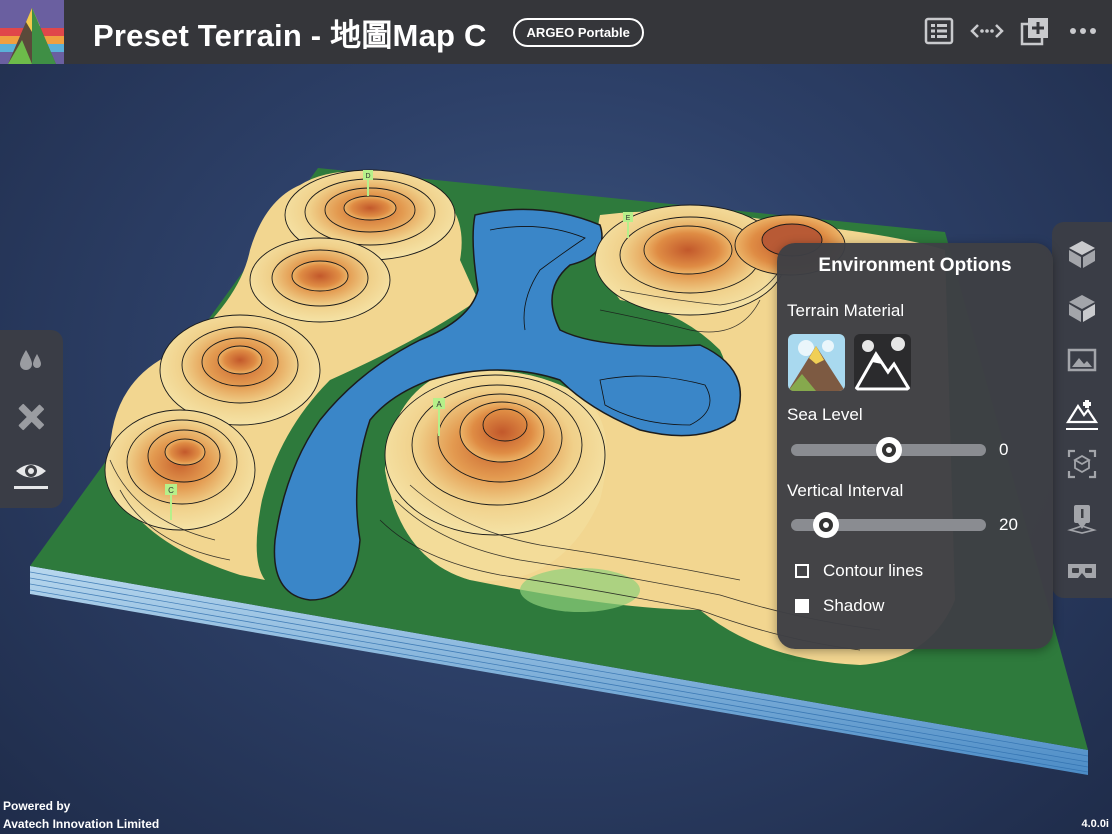 The image size is (1112, 834). What do you see at coordinates (1082, 414) in the screenshot?
I see `terrain-edit-icon` at bounding box center [1082, 414].